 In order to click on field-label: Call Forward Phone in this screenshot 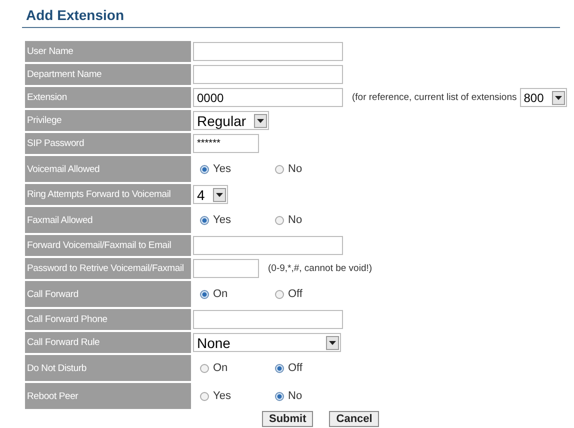, I will do `click(108, 319)`.